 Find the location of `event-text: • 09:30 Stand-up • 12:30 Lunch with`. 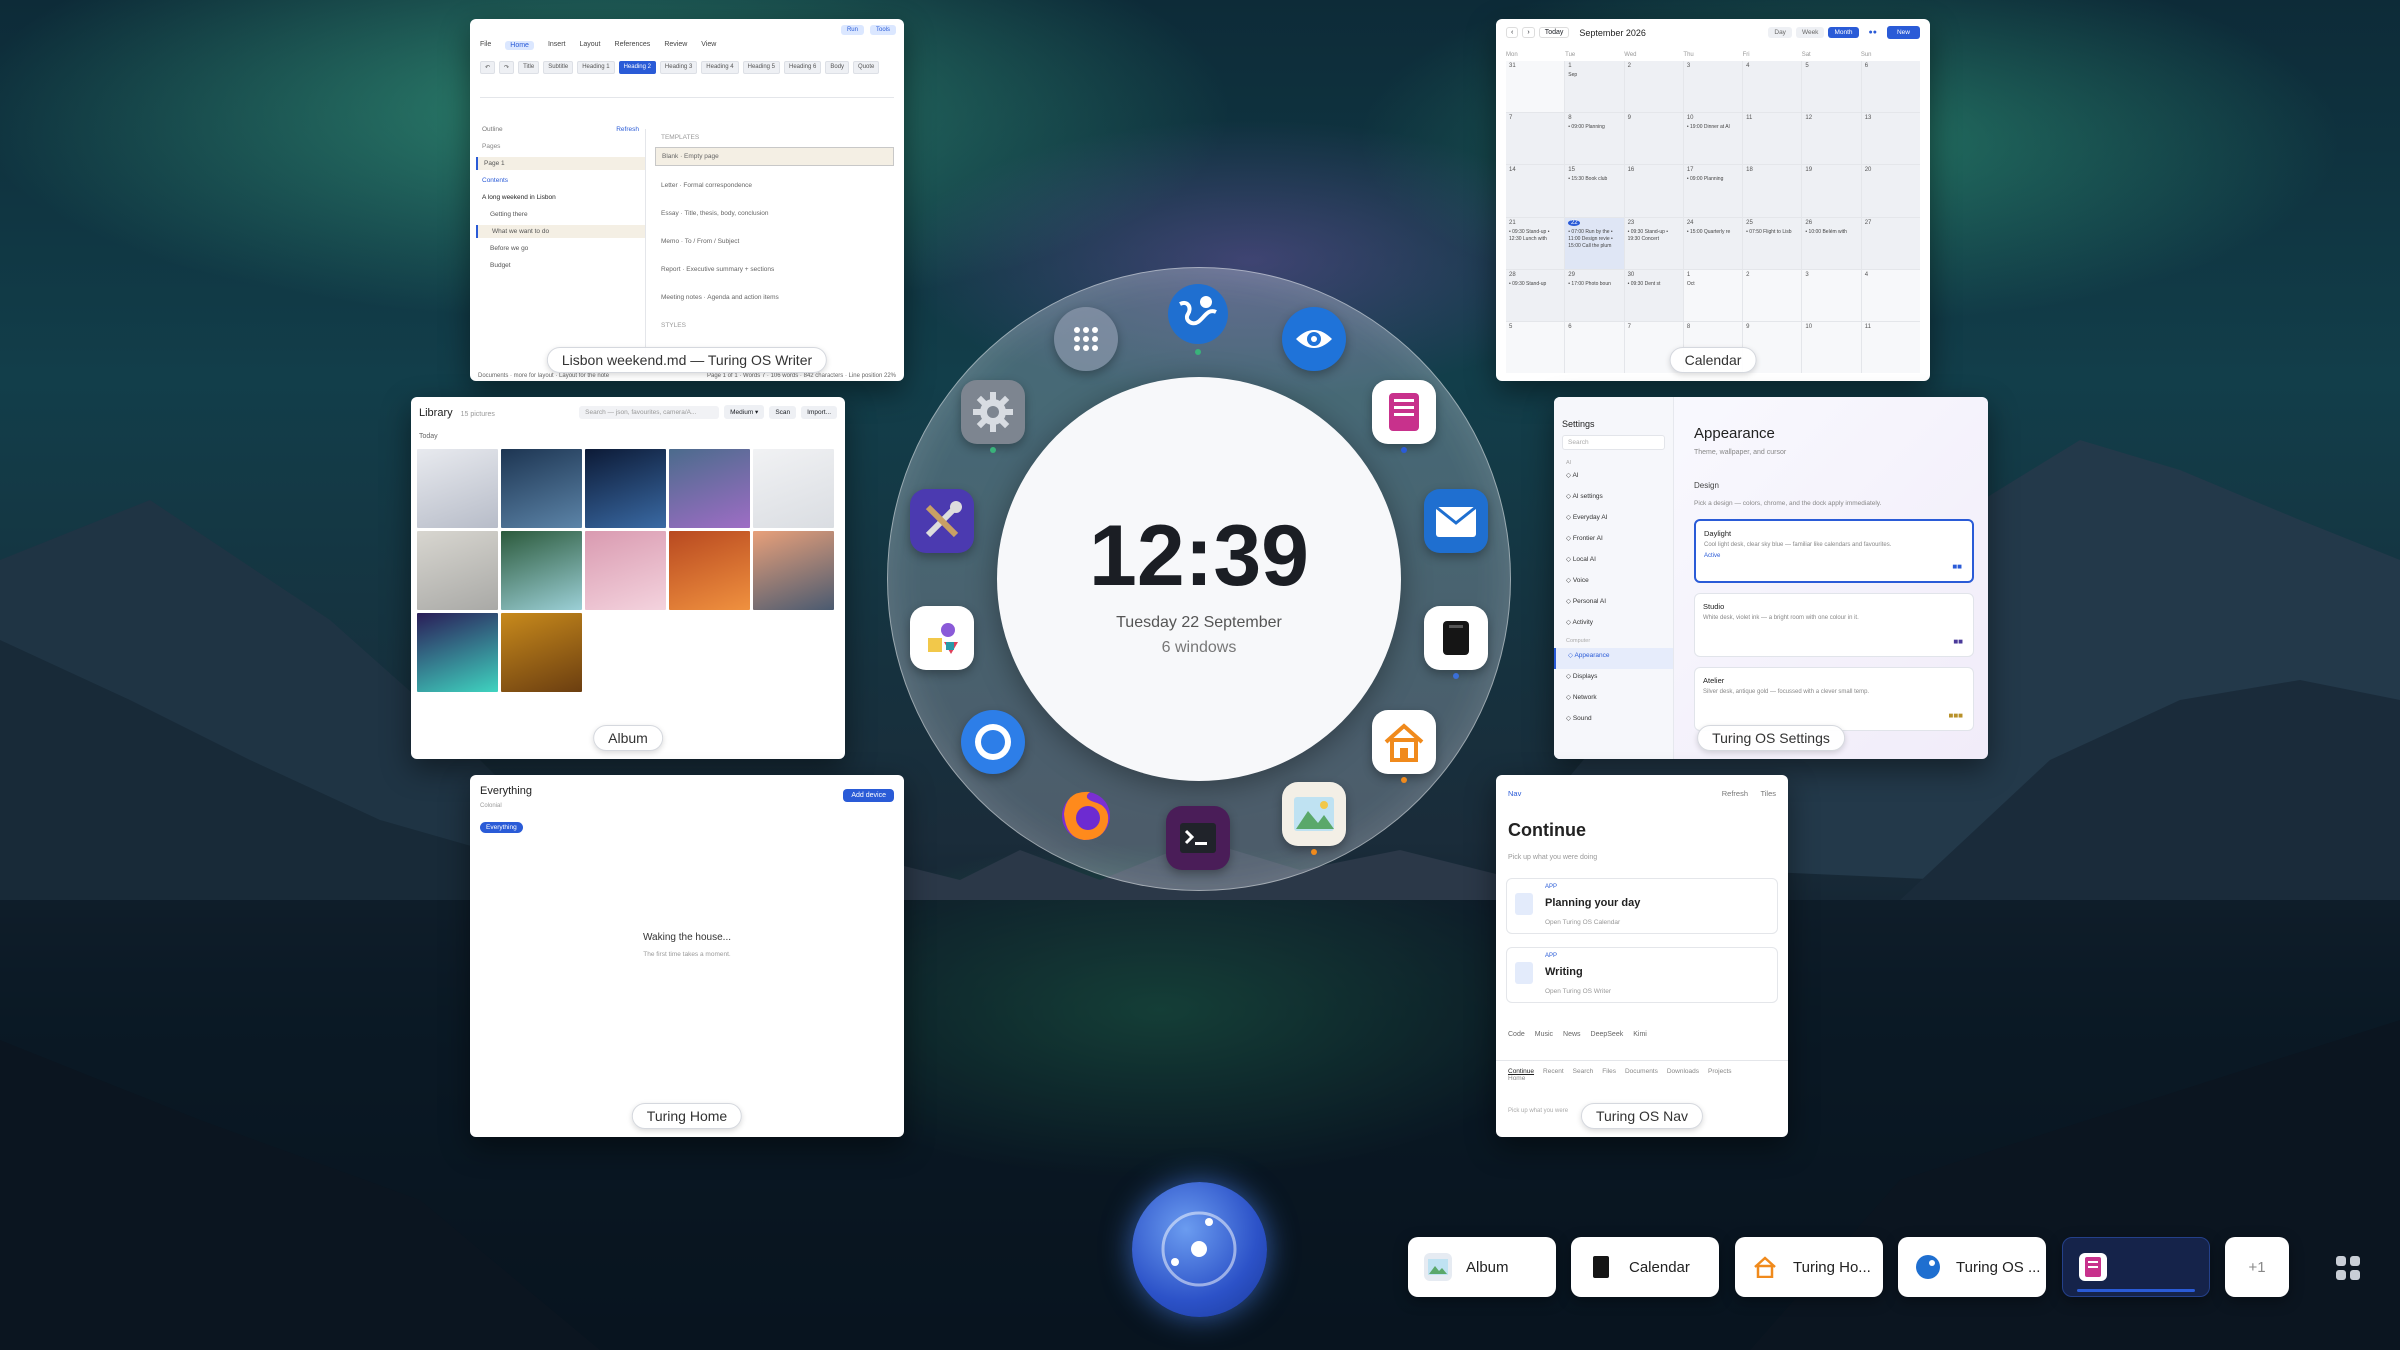

event-text: • 09:30 Stand-up • 12:30 Lunch with is located at coordinates (1535, 236).